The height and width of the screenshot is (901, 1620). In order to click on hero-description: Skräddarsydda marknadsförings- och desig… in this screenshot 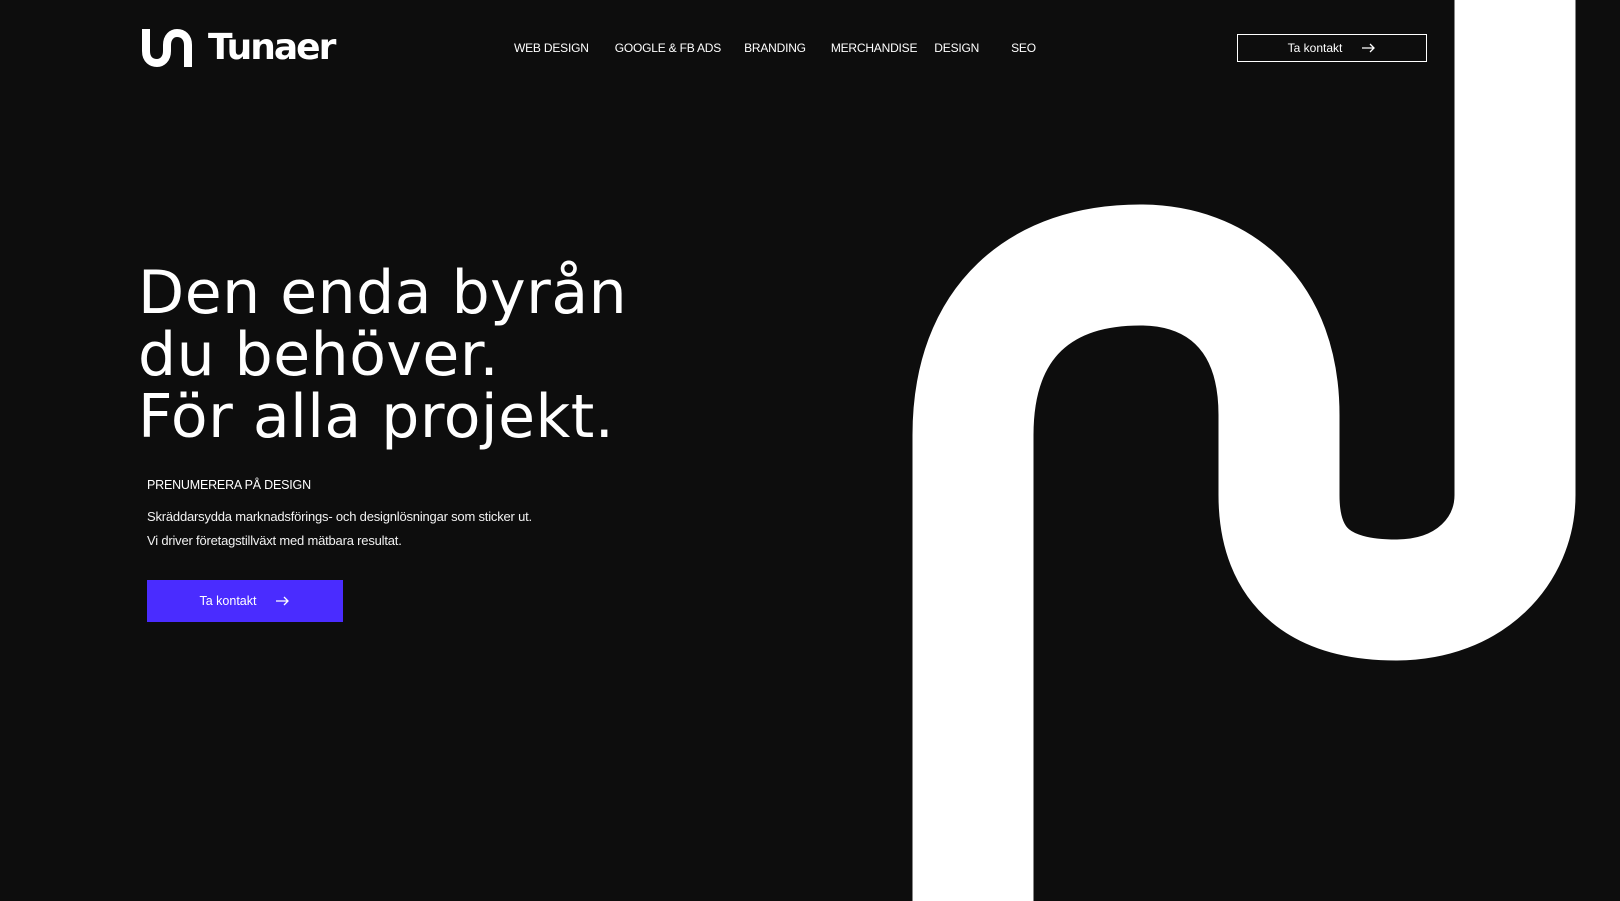, I will do `click(339, 529)`.